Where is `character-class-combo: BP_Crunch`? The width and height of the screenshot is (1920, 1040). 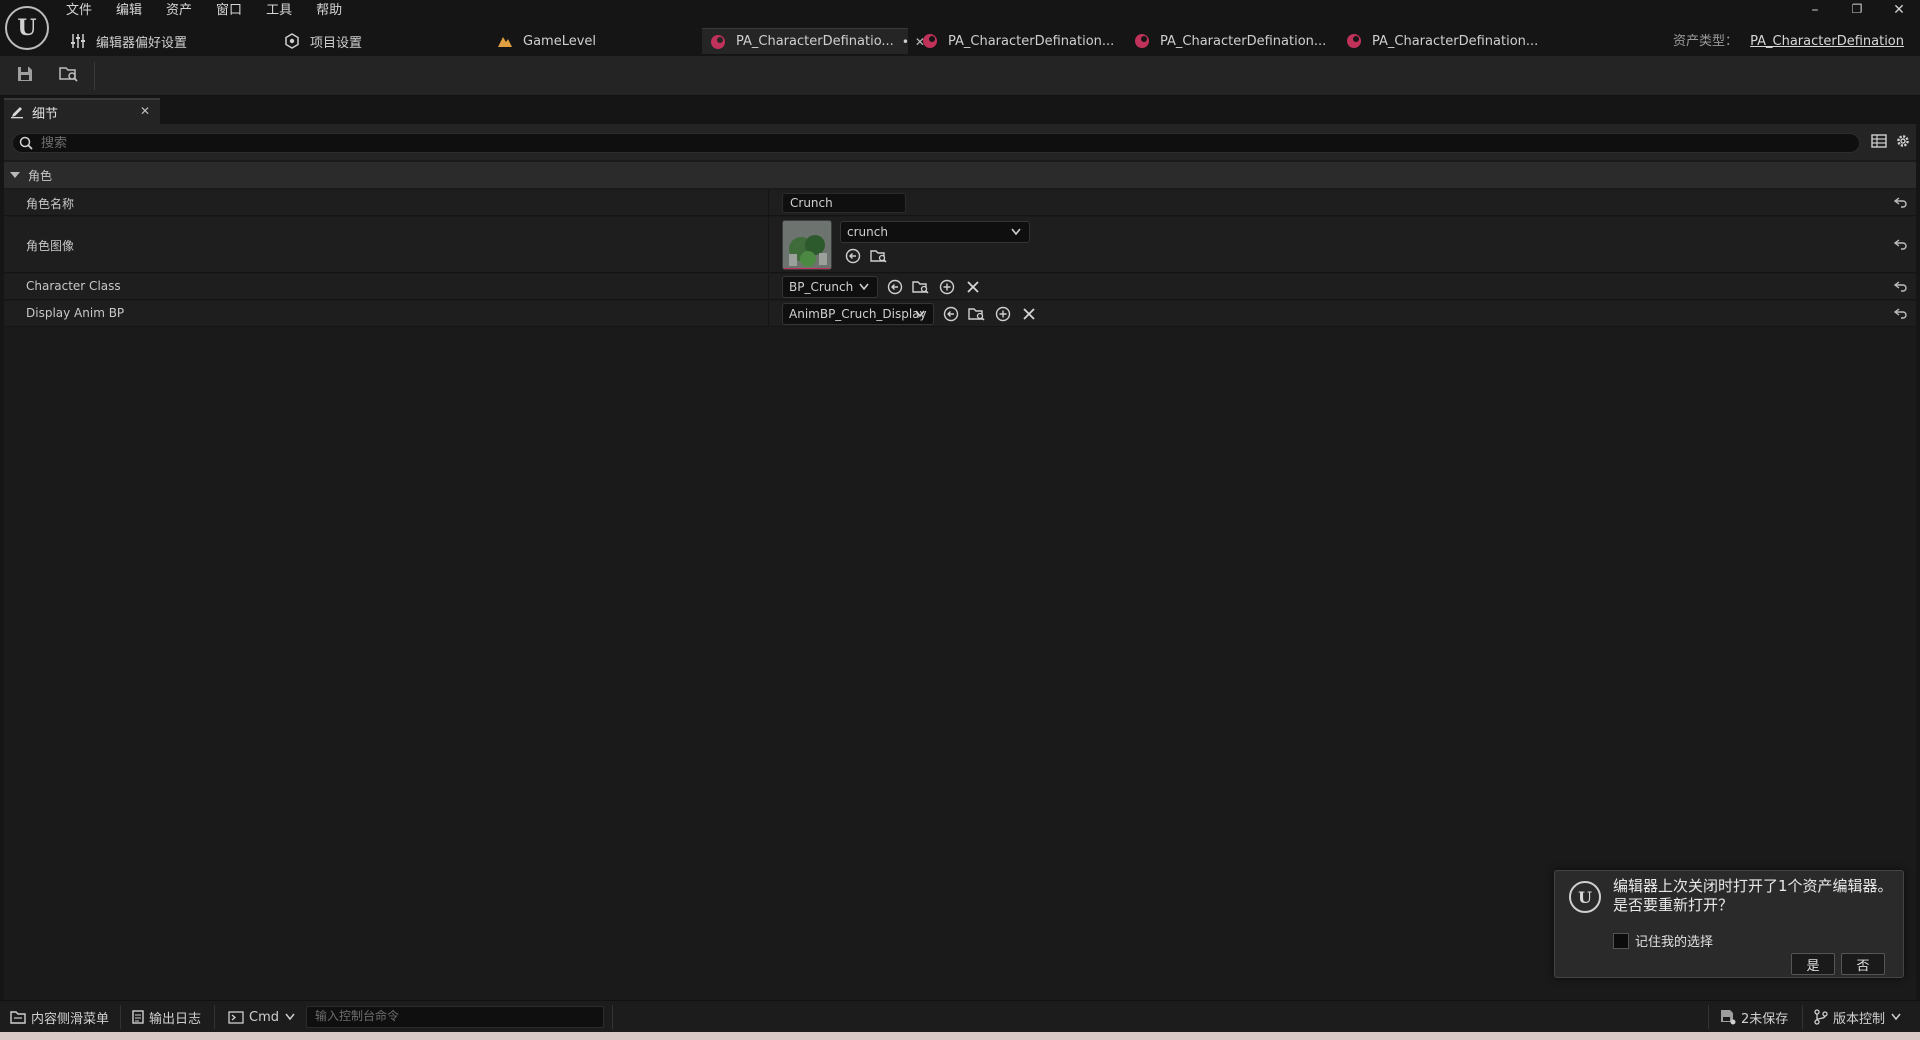 character-class-combo: BP_Crunch is located at coordinates (830, 287).